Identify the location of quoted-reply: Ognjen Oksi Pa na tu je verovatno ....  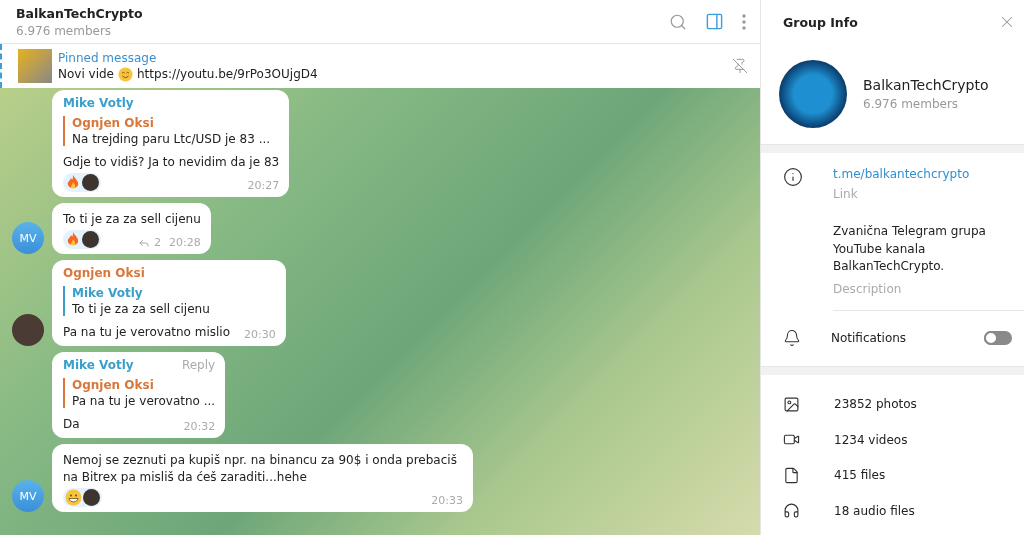
(139, 393).